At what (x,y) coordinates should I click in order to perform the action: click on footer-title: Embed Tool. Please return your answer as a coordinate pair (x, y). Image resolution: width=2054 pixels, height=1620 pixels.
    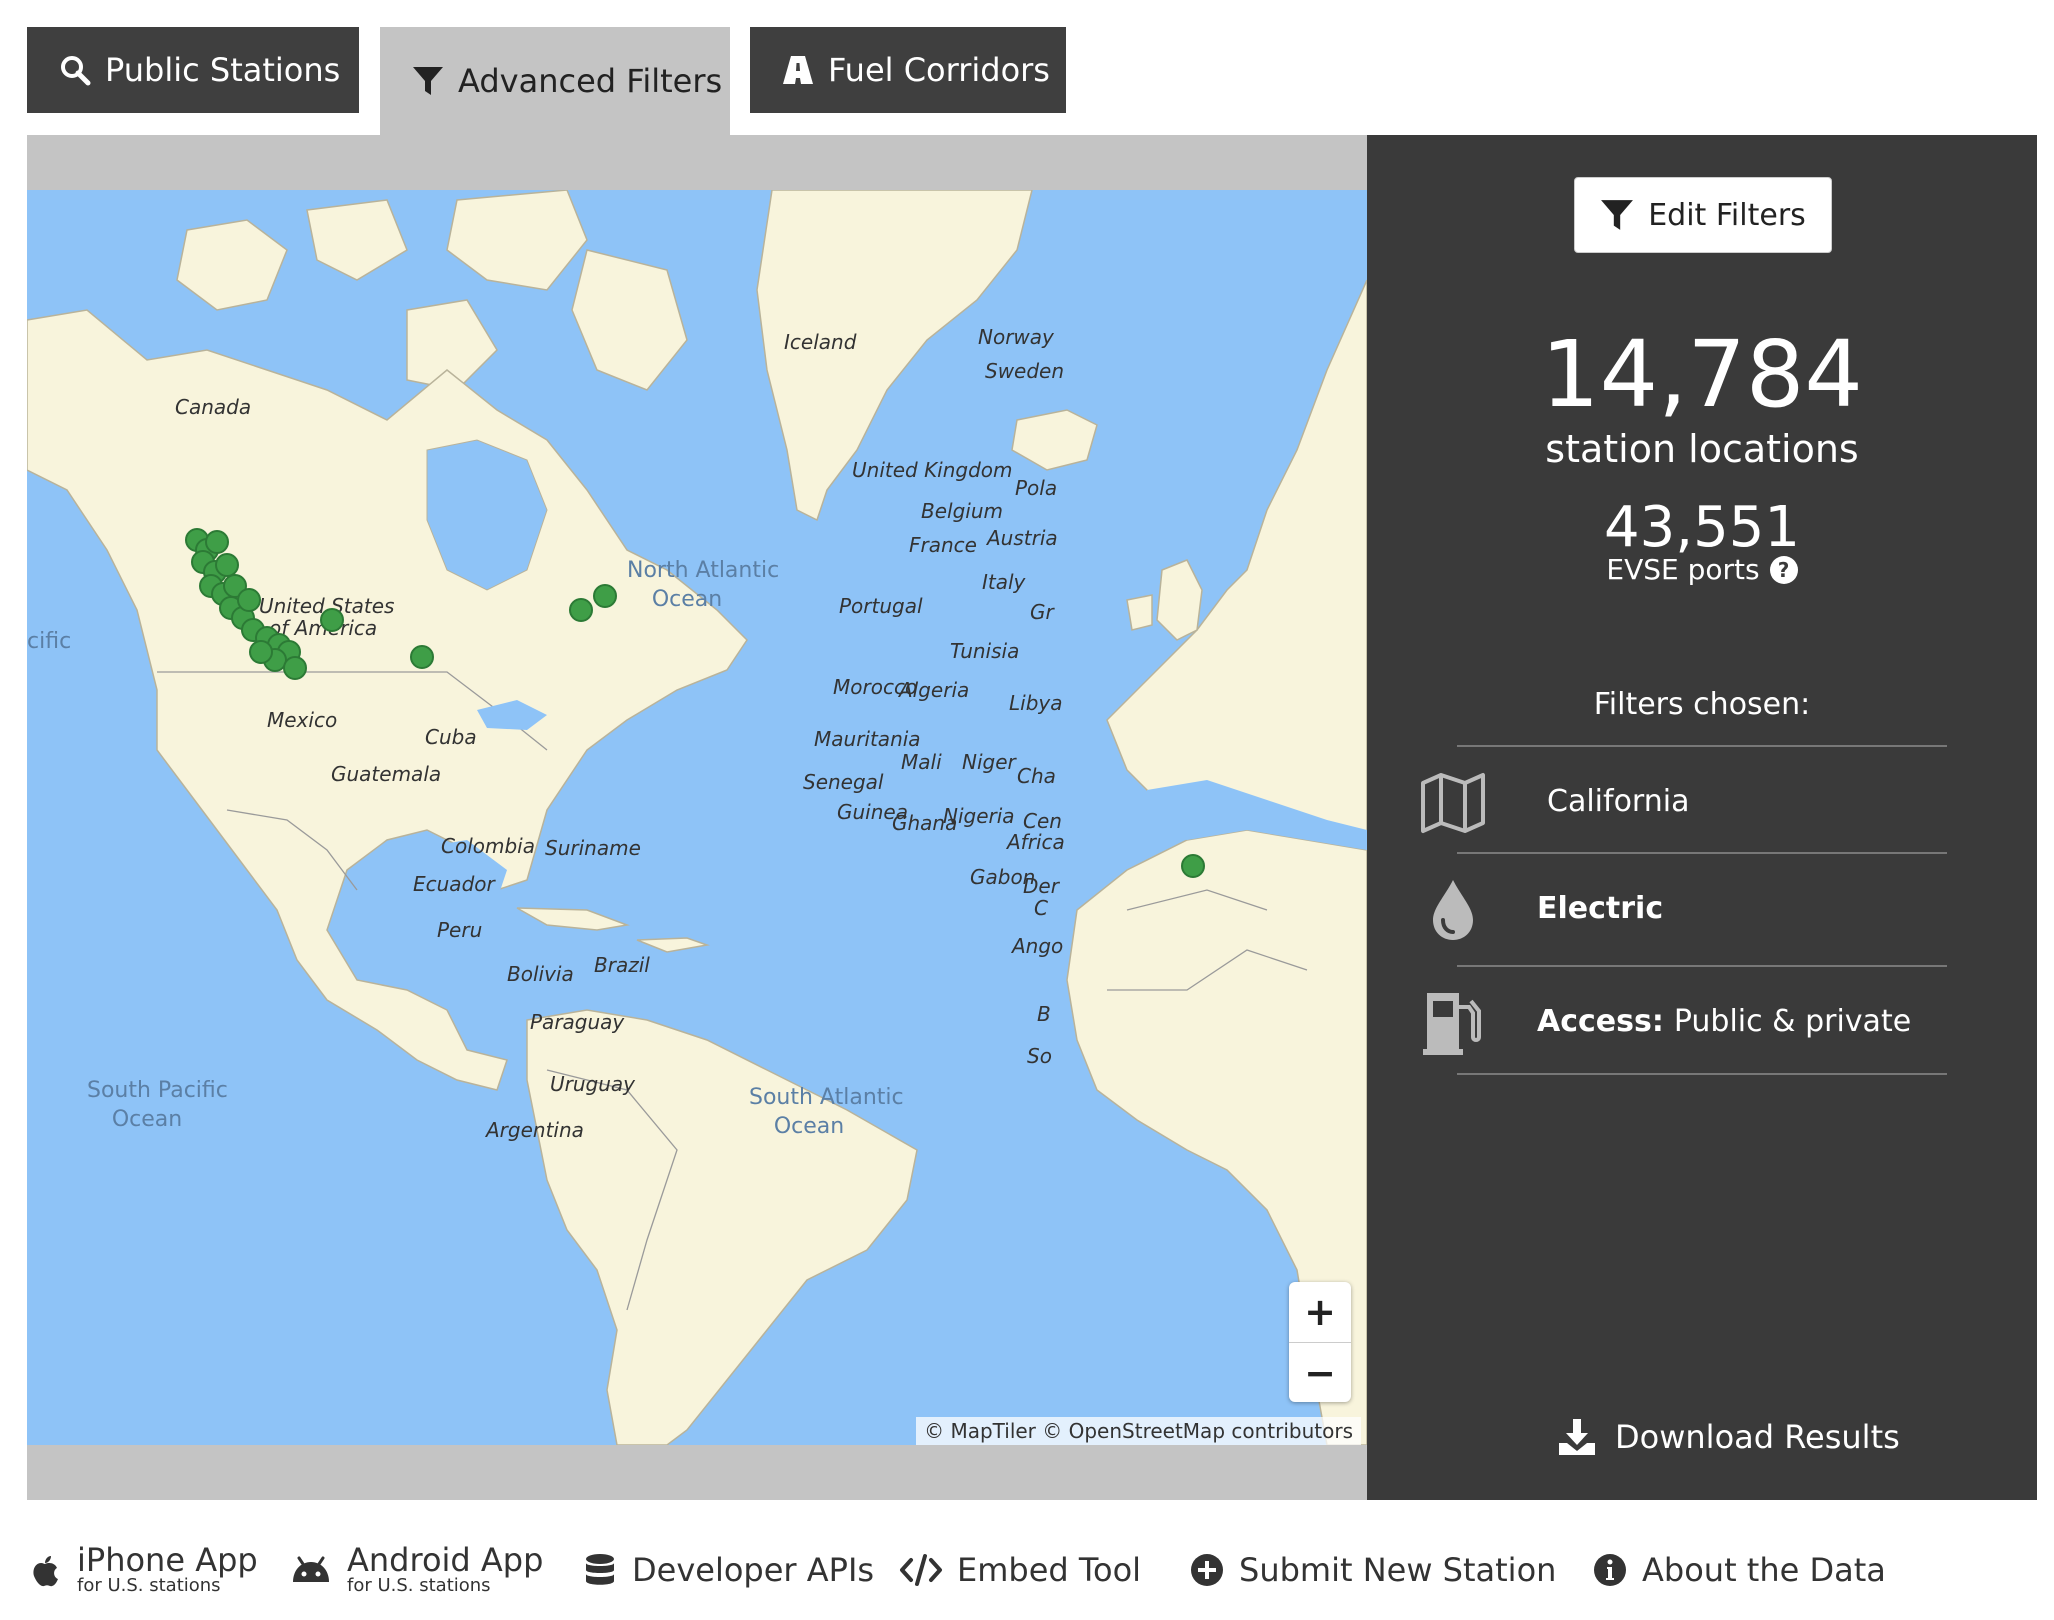
    Looking at the image, I should click on (1049, 1570).